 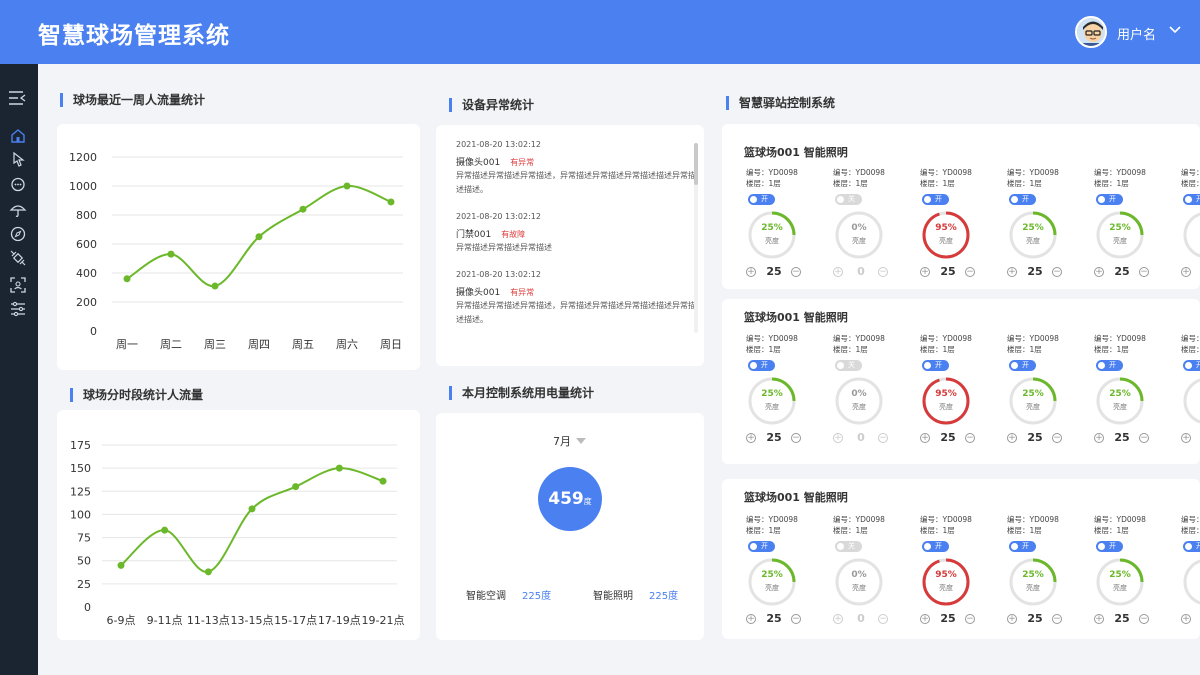 I want to click on settings-sliders-icon, so click(x=18, y=309).